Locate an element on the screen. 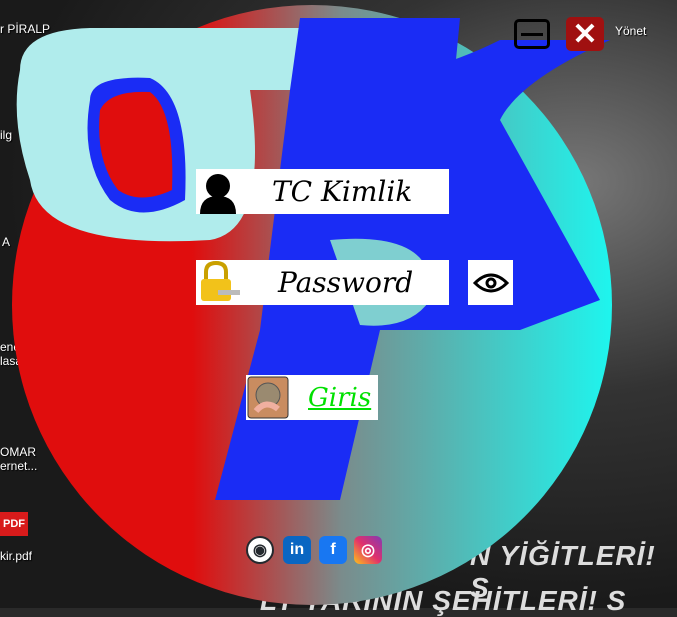 This screenshot has width=677, height=617. instagram-icon: ◎ is located at coordinates (368, 550).